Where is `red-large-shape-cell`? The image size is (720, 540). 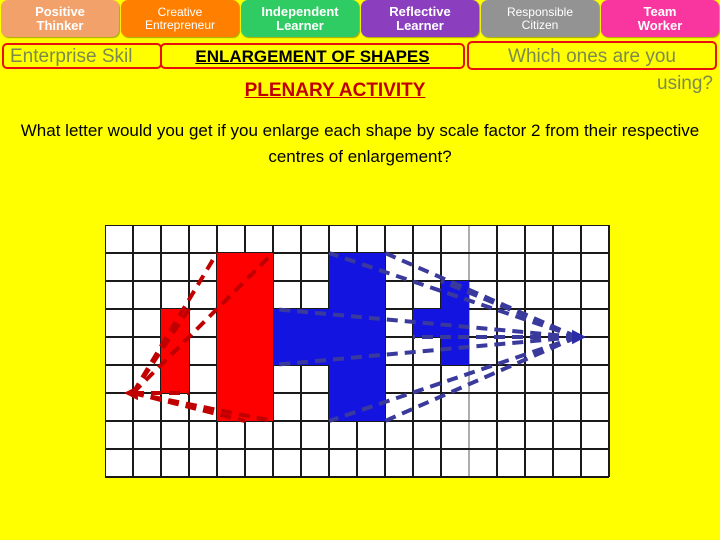 red-large-shape-cell is located at coordinates (245, 337).